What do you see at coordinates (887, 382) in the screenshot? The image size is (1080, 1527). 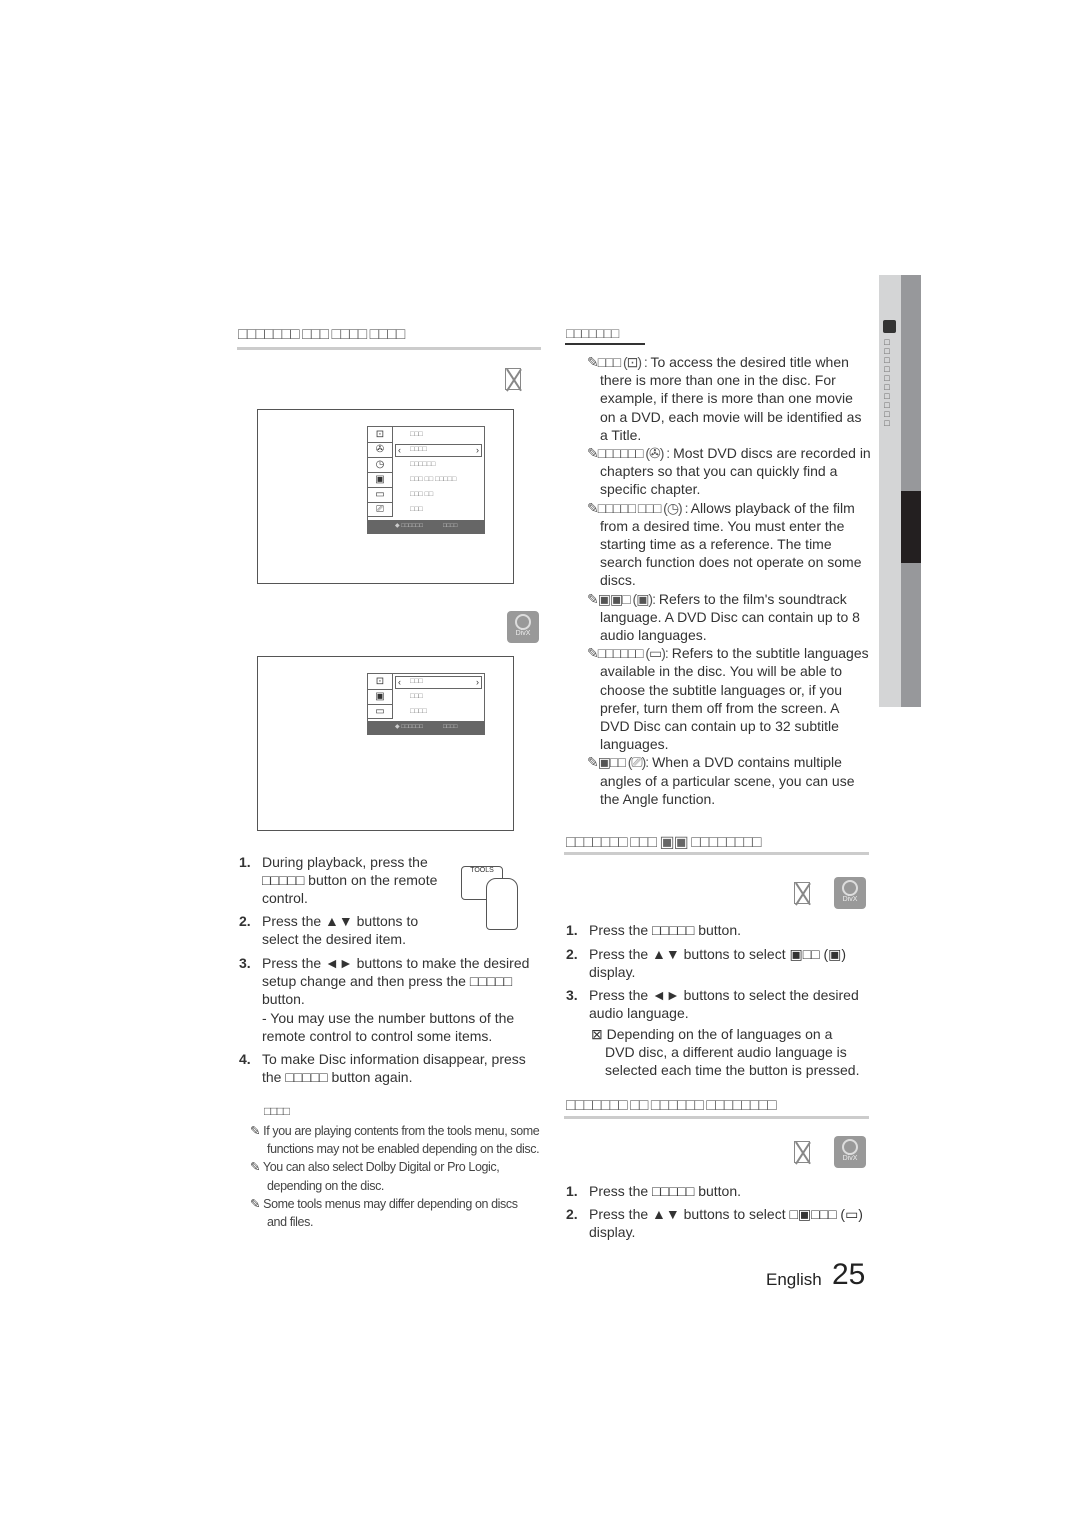 I see `side-tab-label: □□□□□□□□□□` at bounding box center [887, 382].